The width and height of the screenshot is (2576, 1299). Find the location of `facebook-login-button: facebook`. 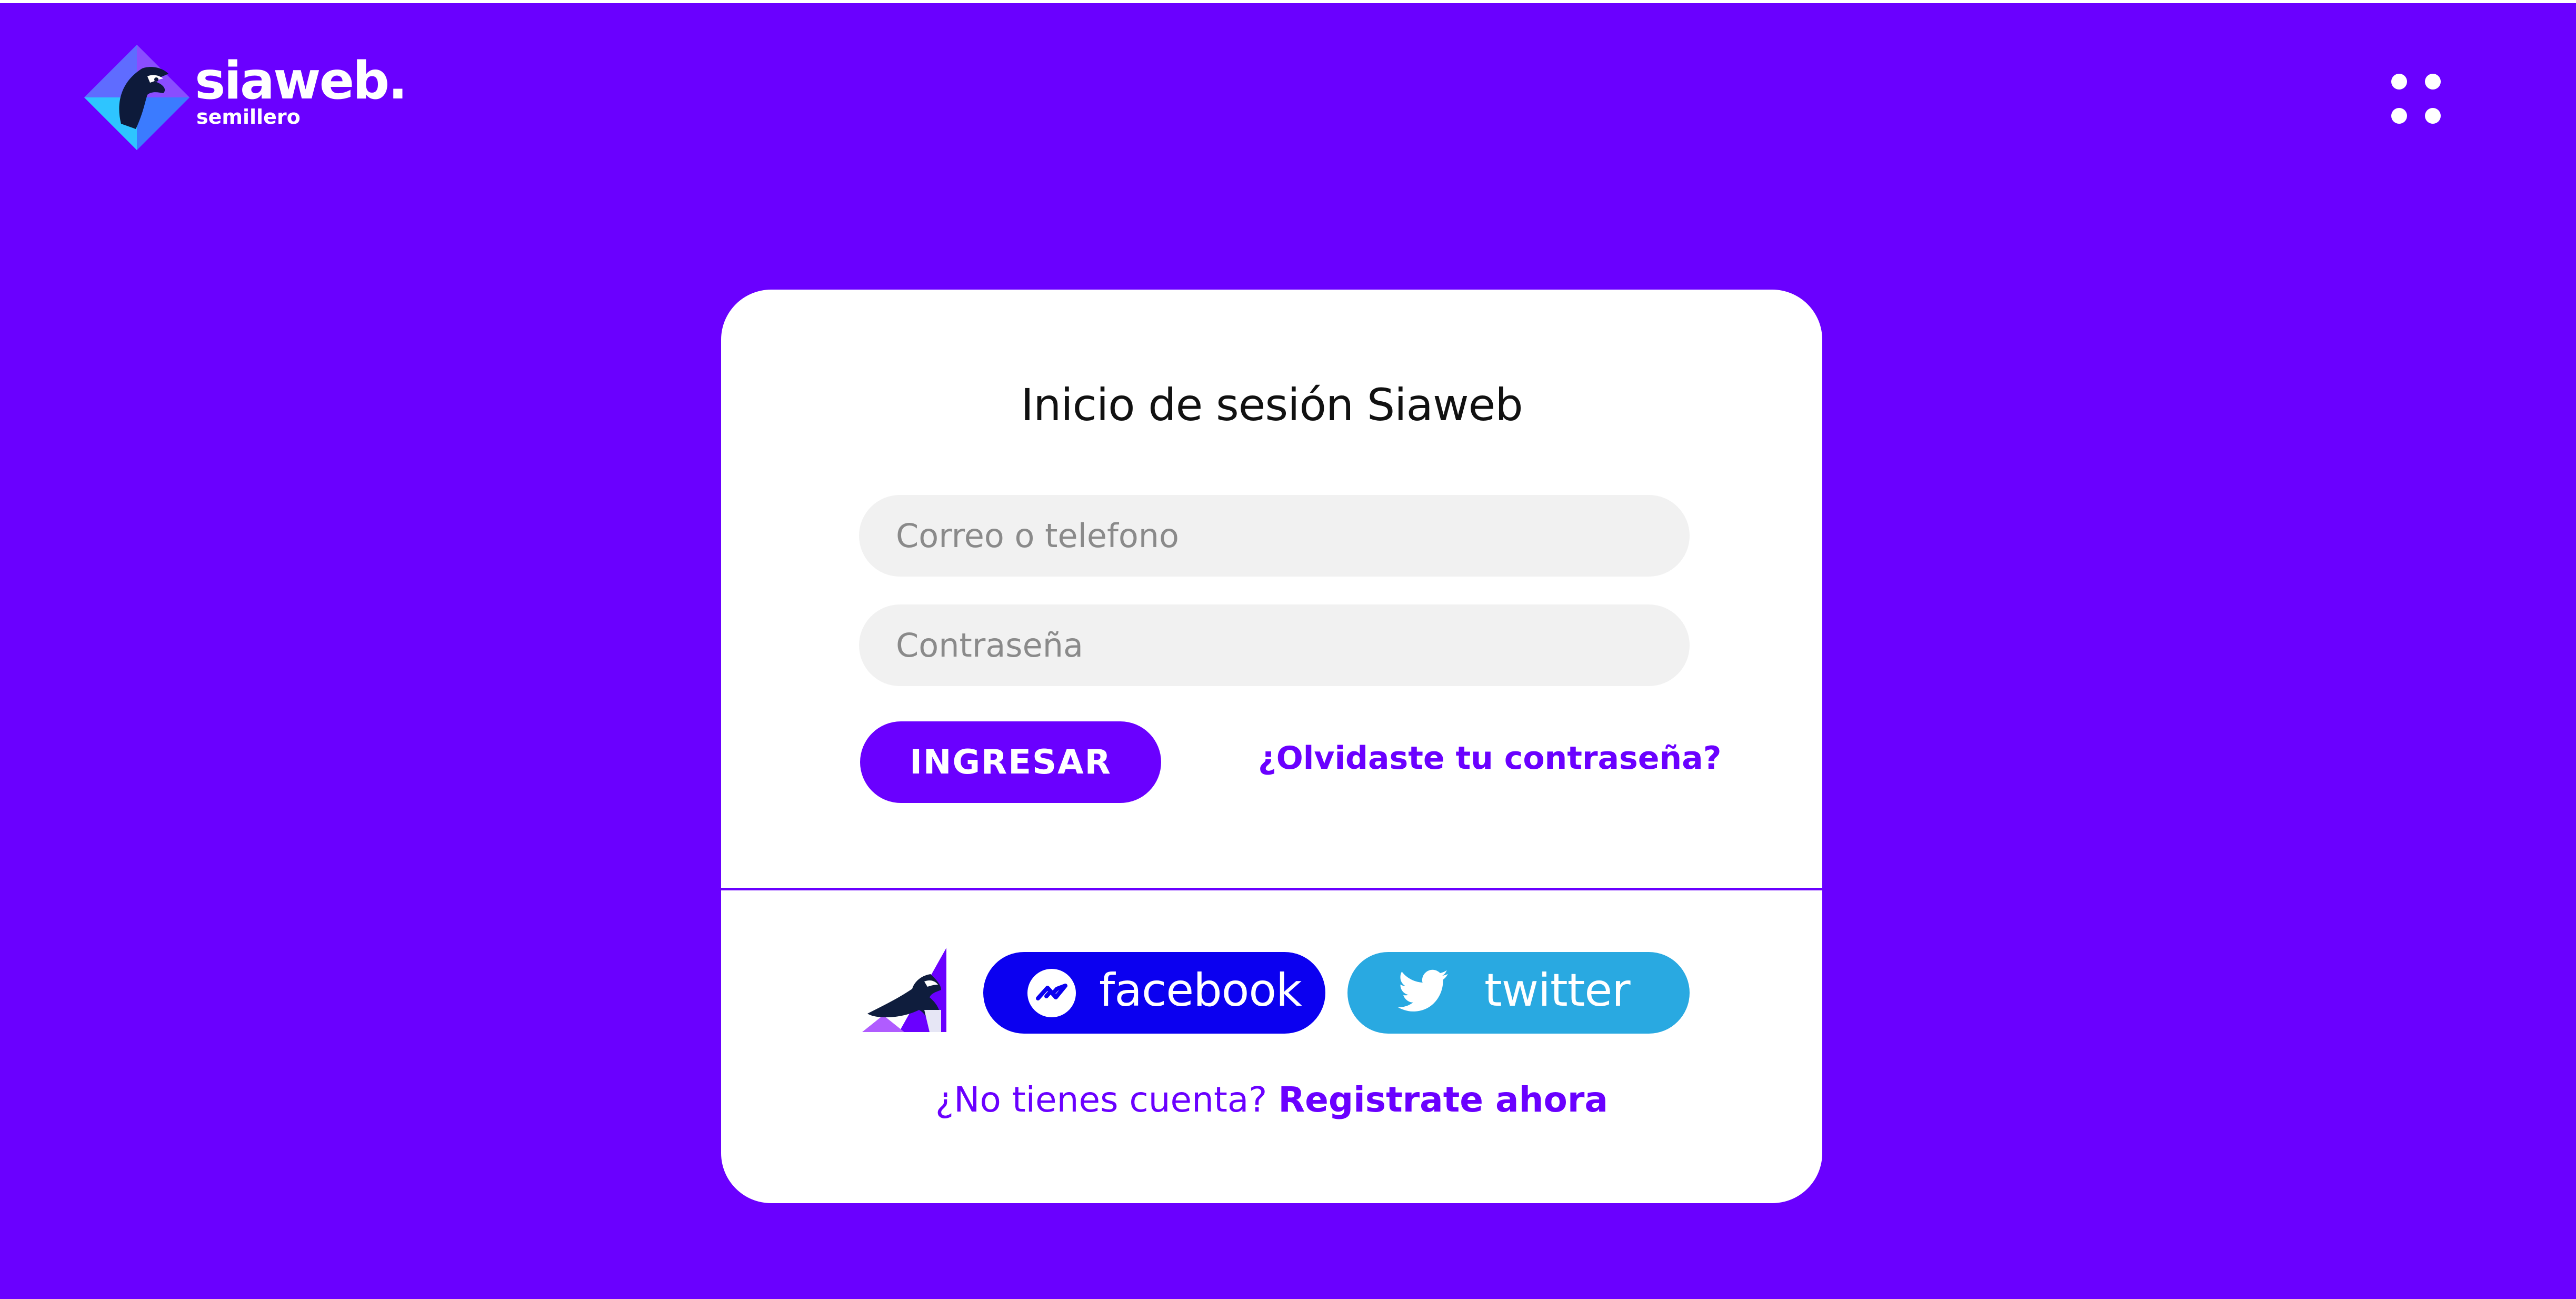

facebook-login-button: facebook is located at coordinates (1154, 993).